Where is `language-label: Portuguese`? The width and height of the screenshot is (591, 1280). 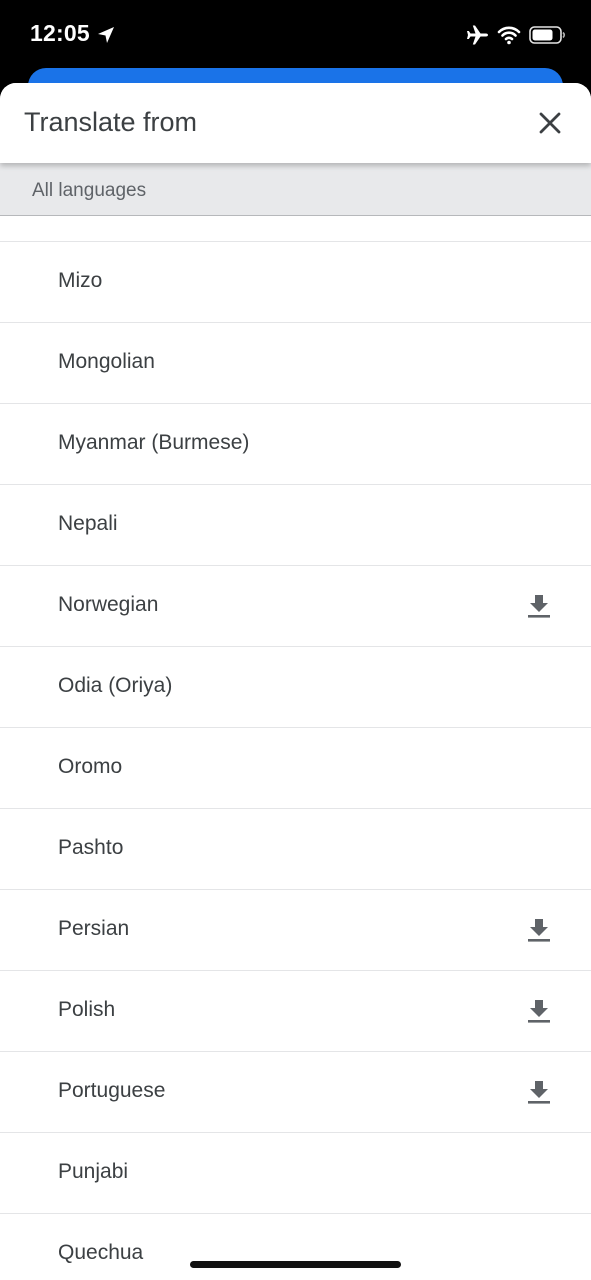
language-label: Portuguese is located at coordinates (112, 1090).